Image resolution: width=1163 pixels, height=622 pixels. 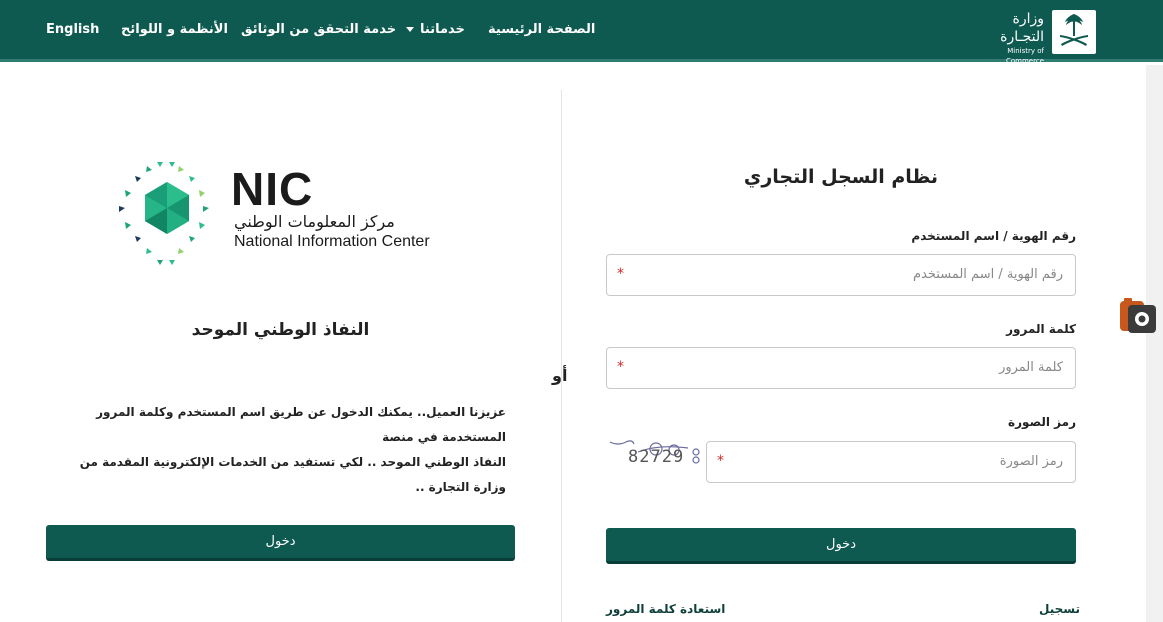 I want to click on registry-login-title: نظام السجل التجاري, so click(x=841, y=177).